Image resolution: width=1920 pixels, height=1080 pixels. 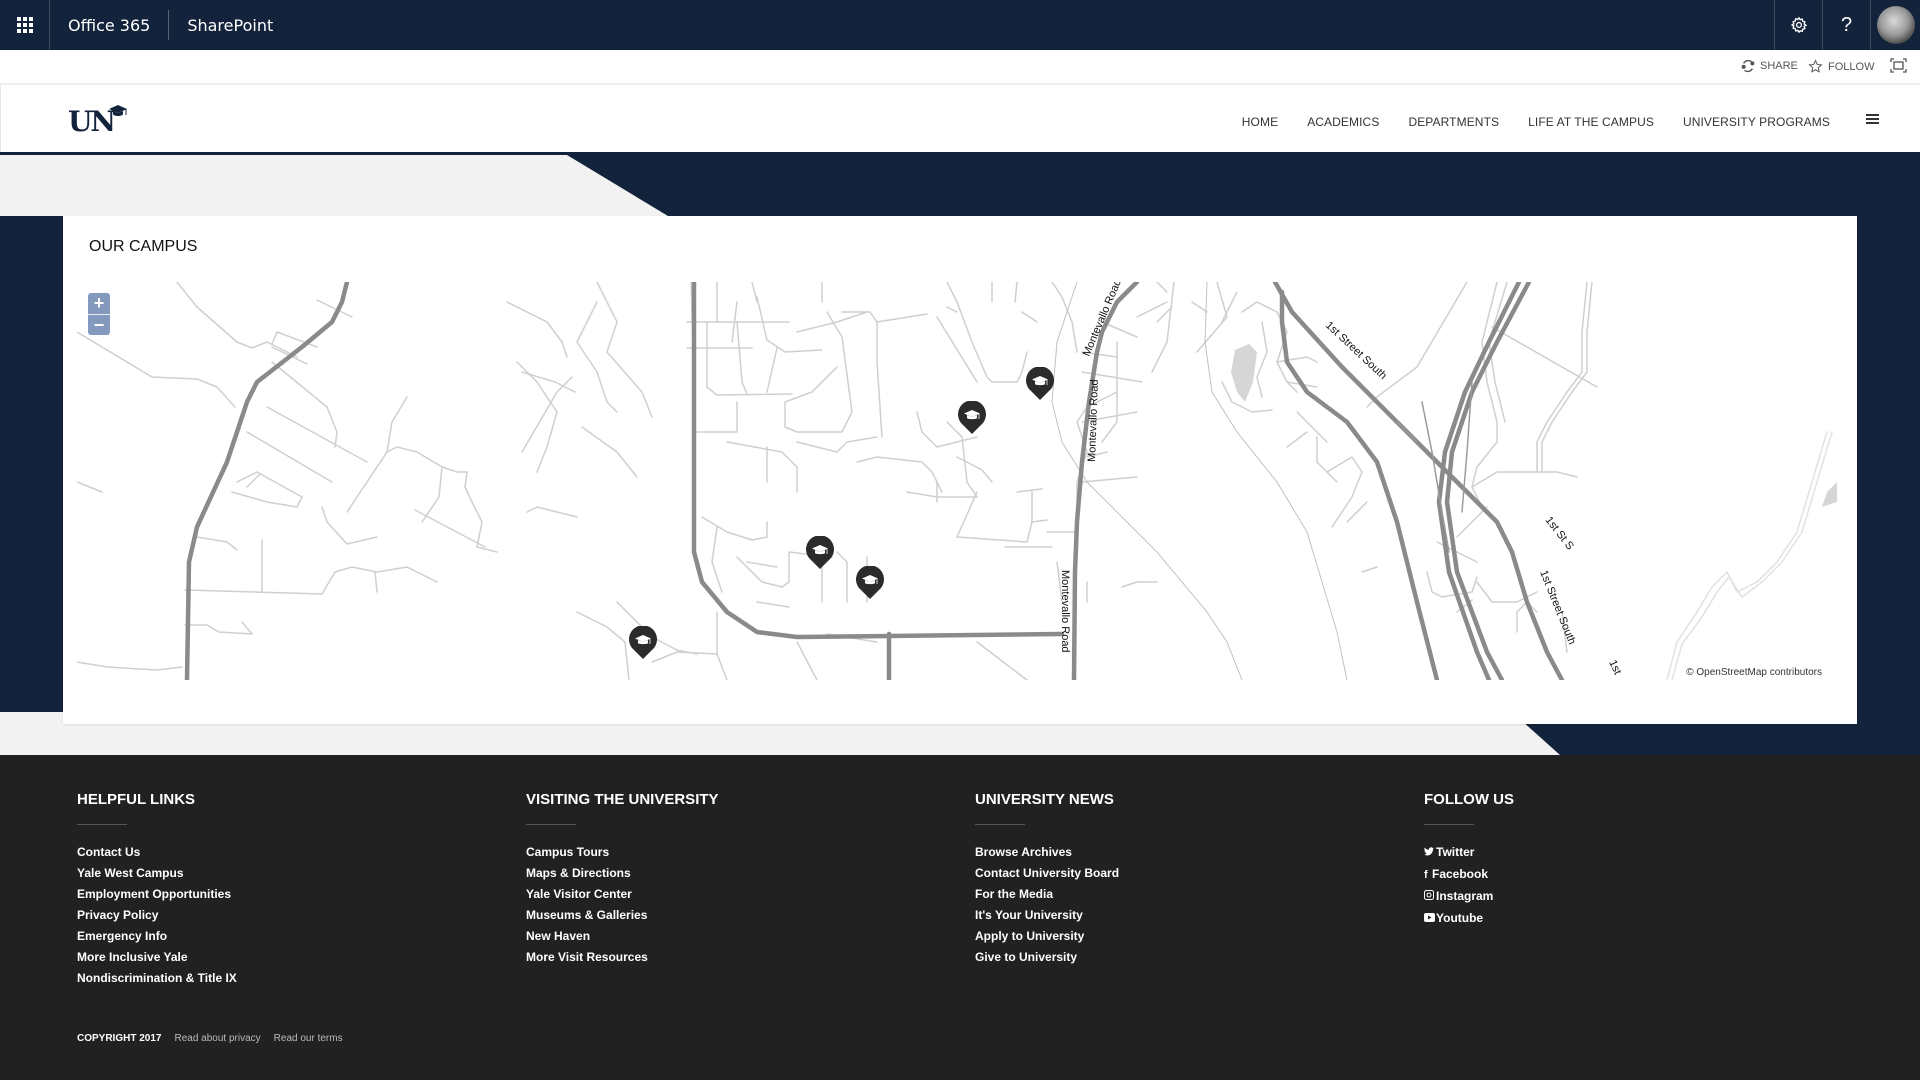 I want to click on instagram-icon, so click(x=1430, y=897).